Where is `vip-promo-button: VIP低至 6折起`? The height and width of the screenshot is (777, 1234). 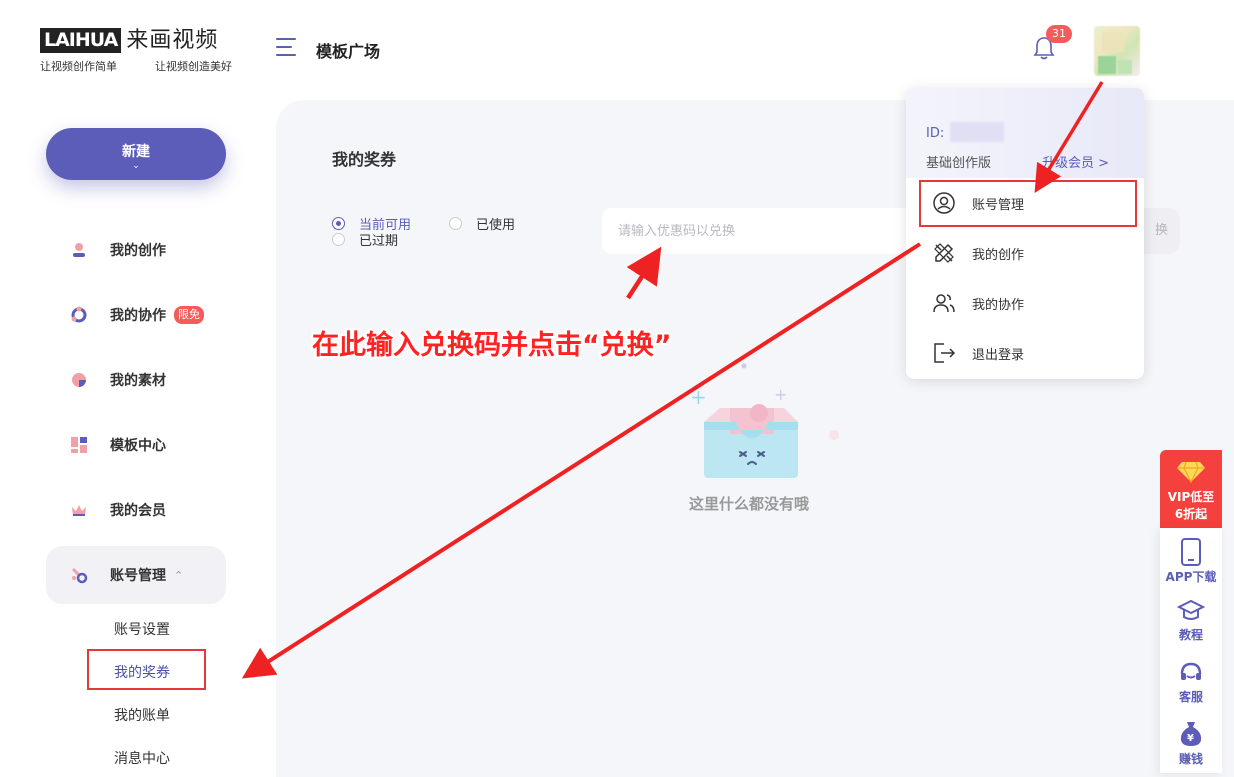 vip-promo-button: VIP低至 6折起 is located at coordinates (1191, 489).